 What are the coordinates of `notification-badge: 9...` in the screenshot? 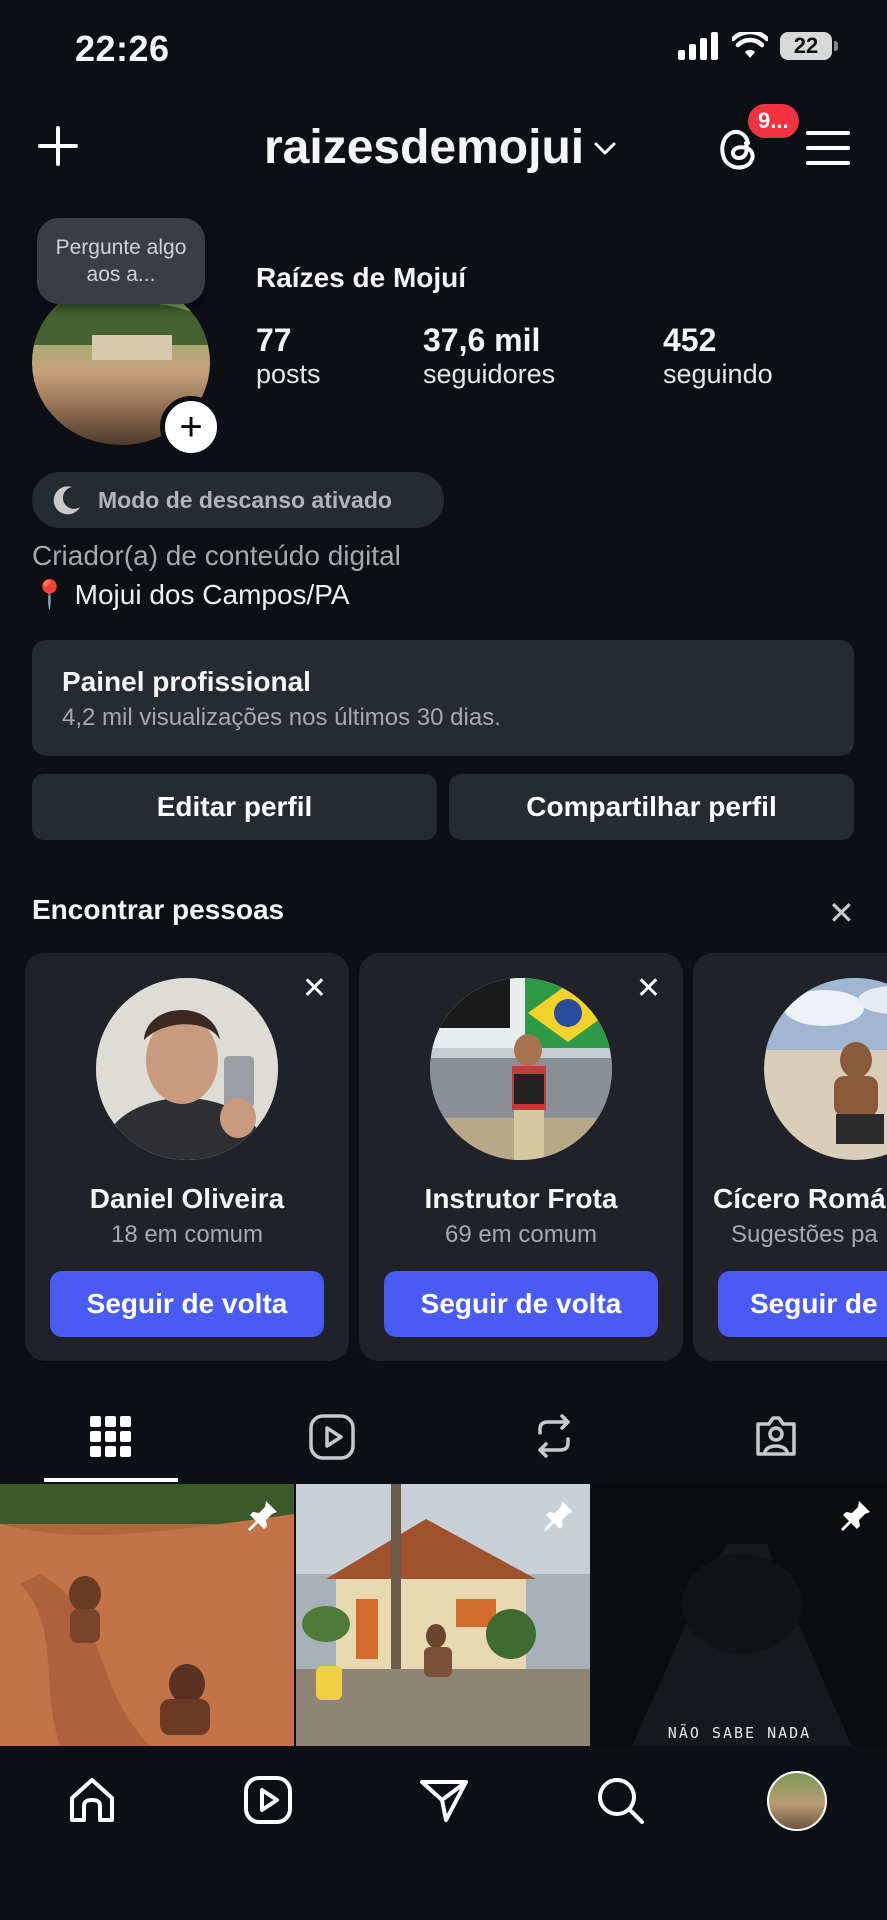 It's located at (773, 121).